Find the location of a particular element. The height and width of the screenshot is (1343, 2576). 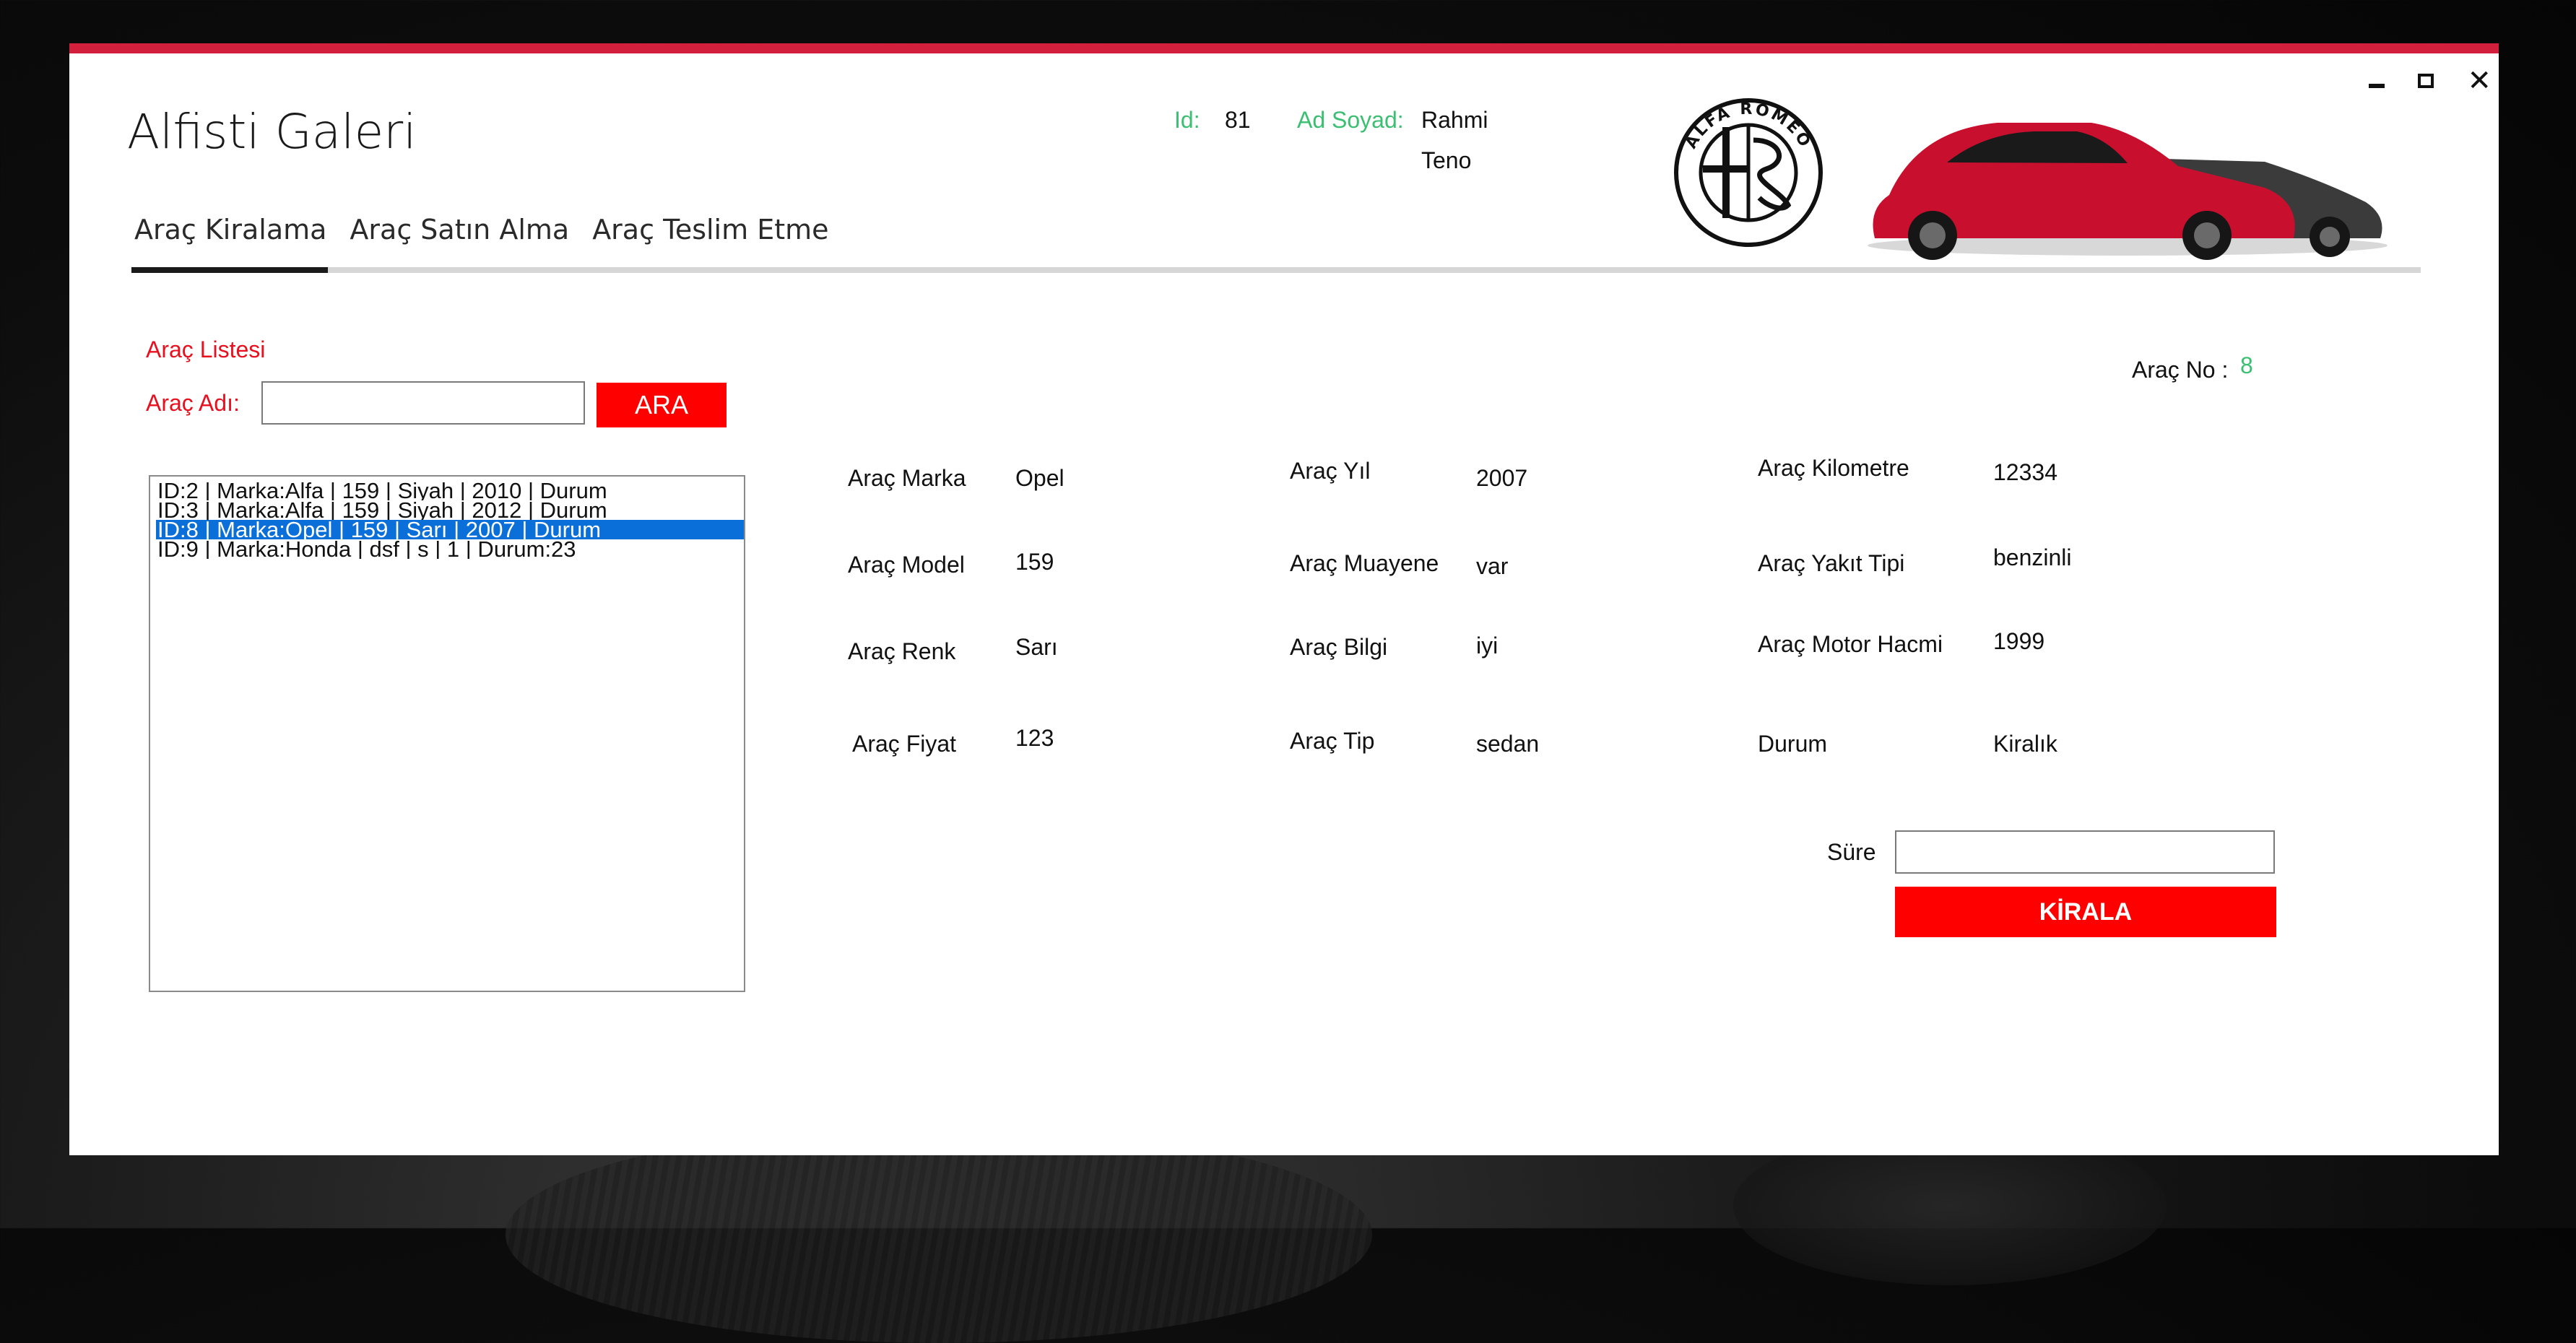

field-label-motor-hacmi: Araç Motor Hacmi is located at coordinates (1850, 644).